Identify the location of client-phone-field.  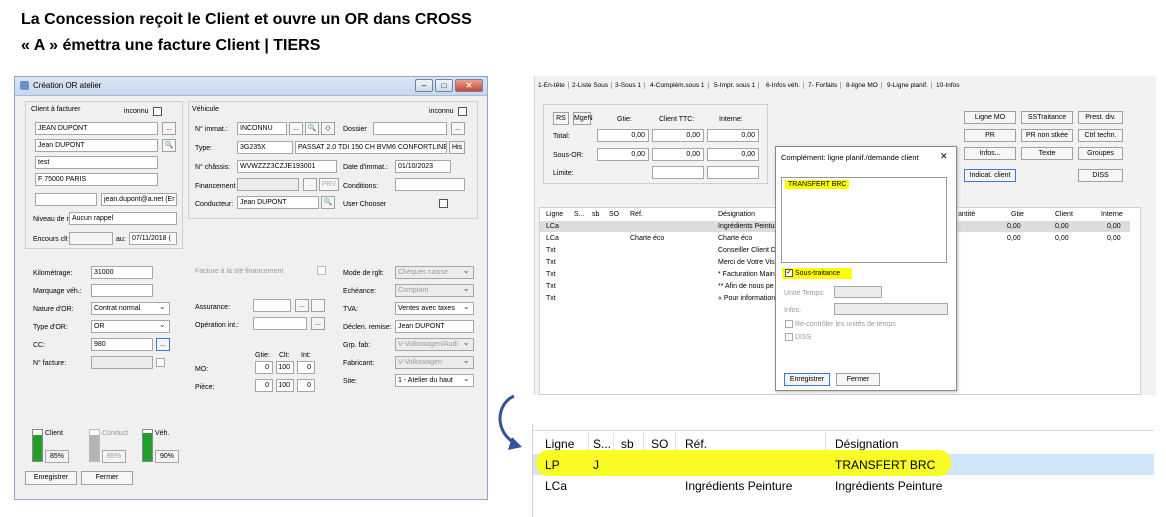
(66, 199).